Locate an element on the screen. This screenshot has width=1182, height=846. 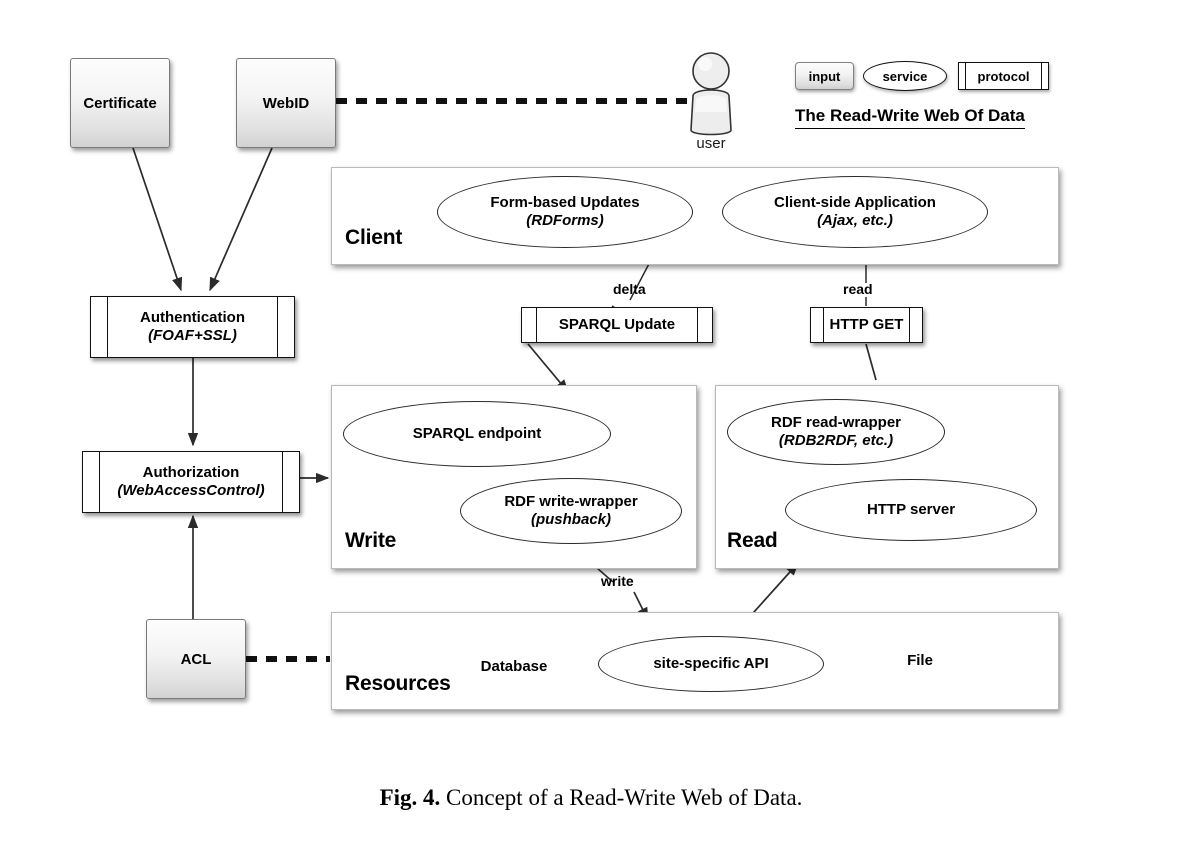
service-rdf-write-wrapper: RDF write-wrapper (pushback) is located at coordinates (571, 511).